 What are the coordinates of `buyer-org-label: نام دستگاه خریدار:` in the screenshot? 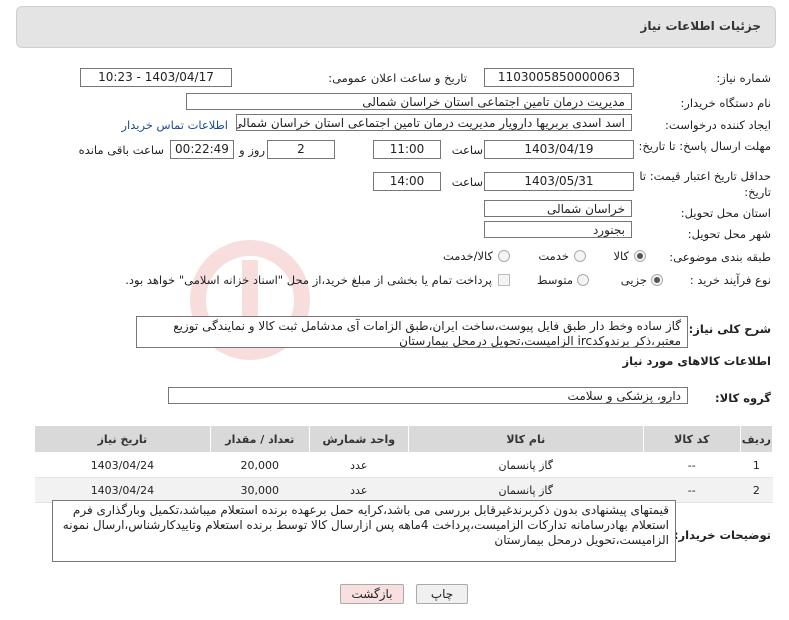 It's located at (725, 103).